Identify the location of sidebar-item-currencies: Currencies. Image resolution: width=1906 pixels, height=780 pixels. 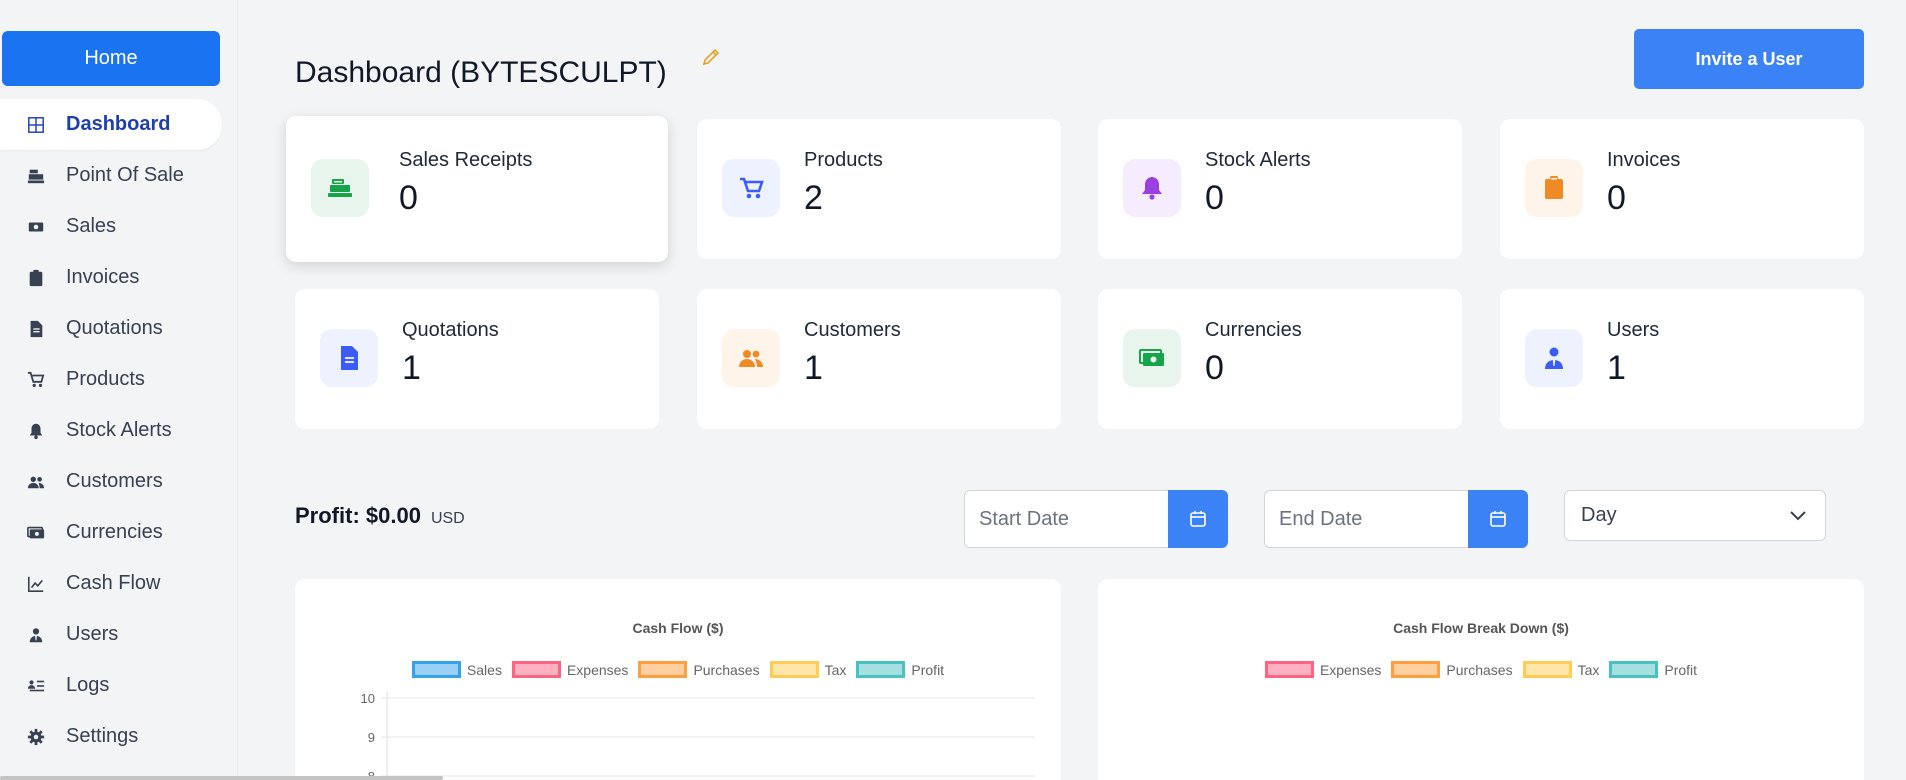
(111, 532).